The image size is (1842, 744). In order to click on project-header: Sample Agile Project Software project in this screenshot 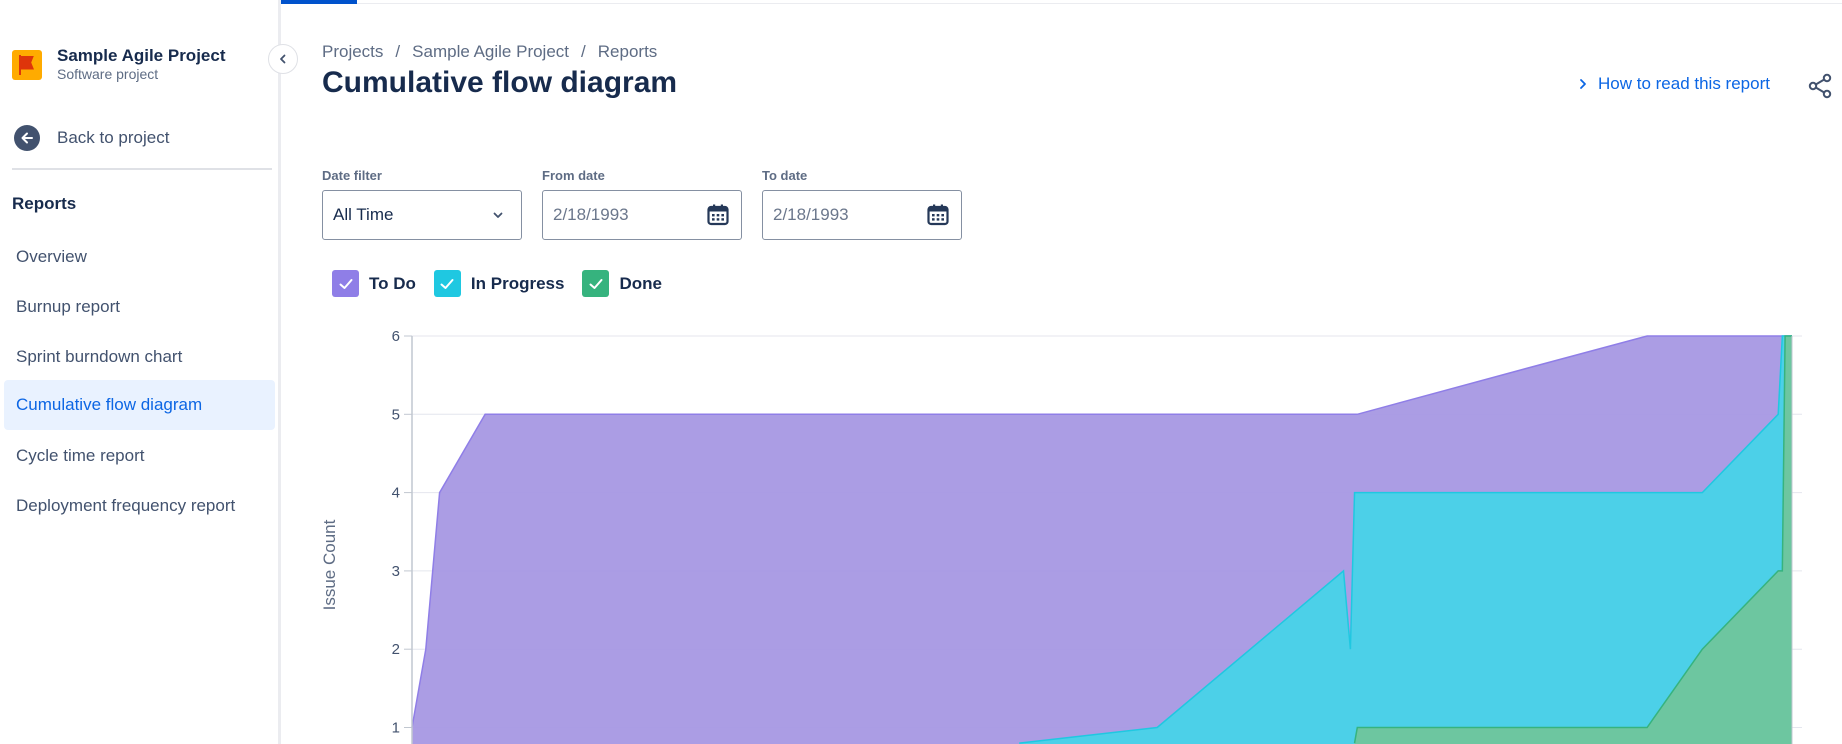, I will do `click(118, 64)`.